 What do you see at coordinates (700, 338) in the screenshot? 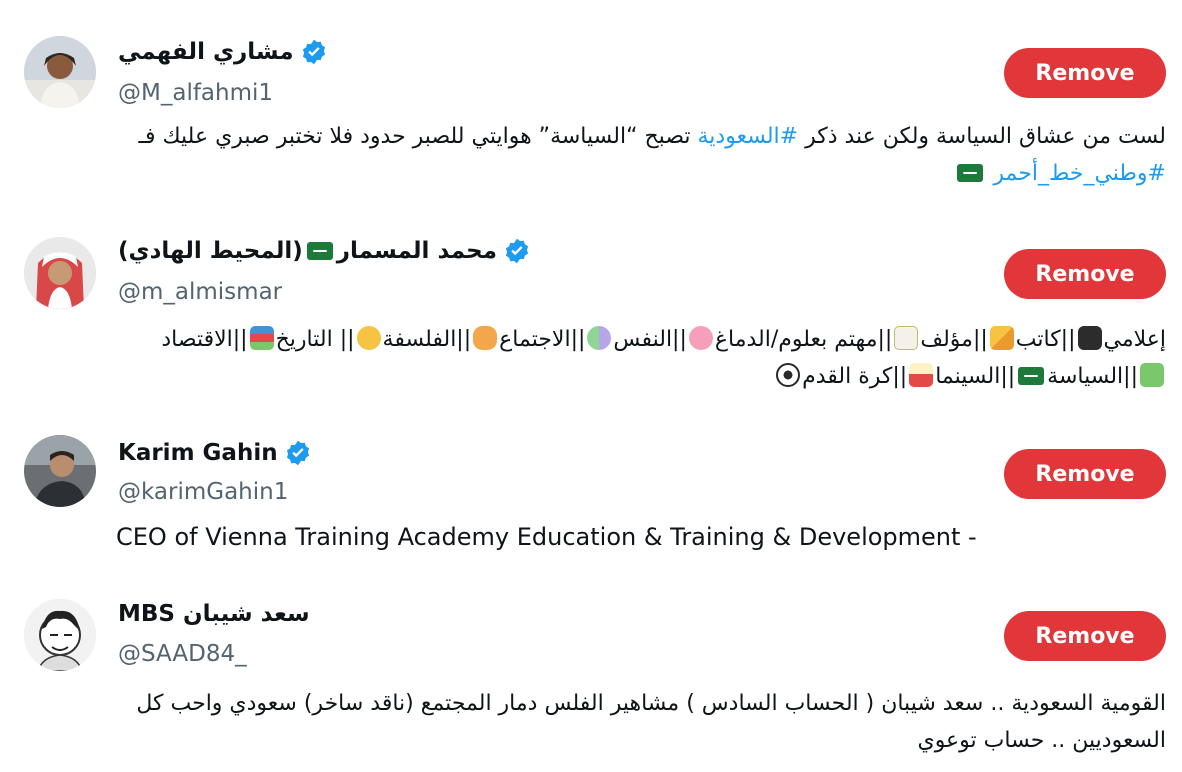
I see `brain-icon` at bounding box center [700, 338].